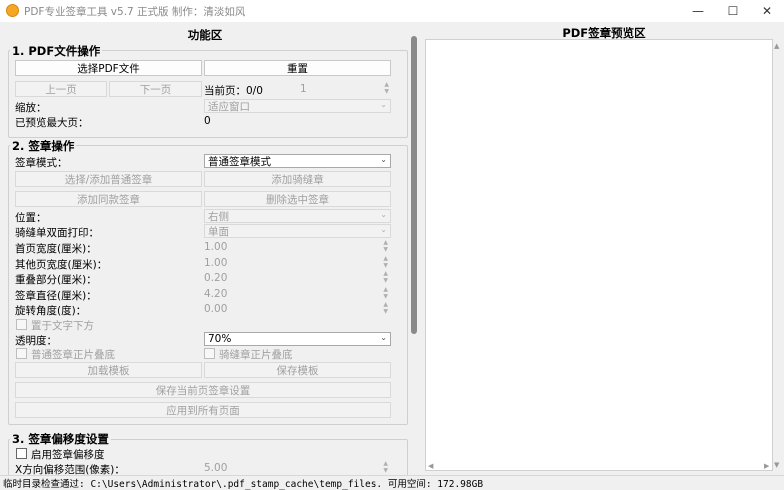 The image size is (784, 490). What do you see at coordinates (346, 88) in the screenshot?
I see `page-number-input: 1 ▲ ▼` at bounding box center [346, 88].